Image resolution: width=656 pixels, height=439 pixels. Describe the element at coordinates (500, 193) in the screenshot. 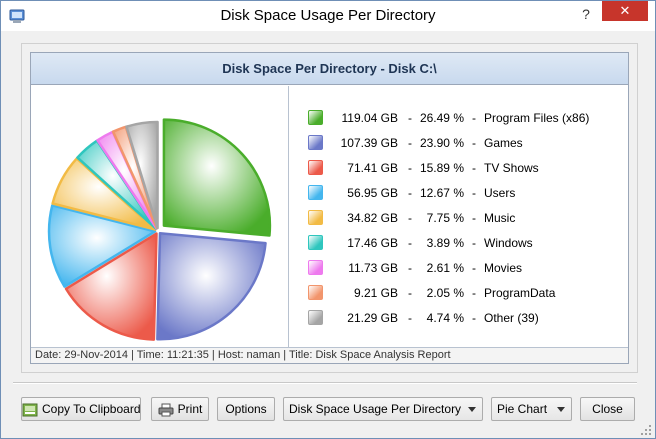

I see `legend-label: Users` at that location.